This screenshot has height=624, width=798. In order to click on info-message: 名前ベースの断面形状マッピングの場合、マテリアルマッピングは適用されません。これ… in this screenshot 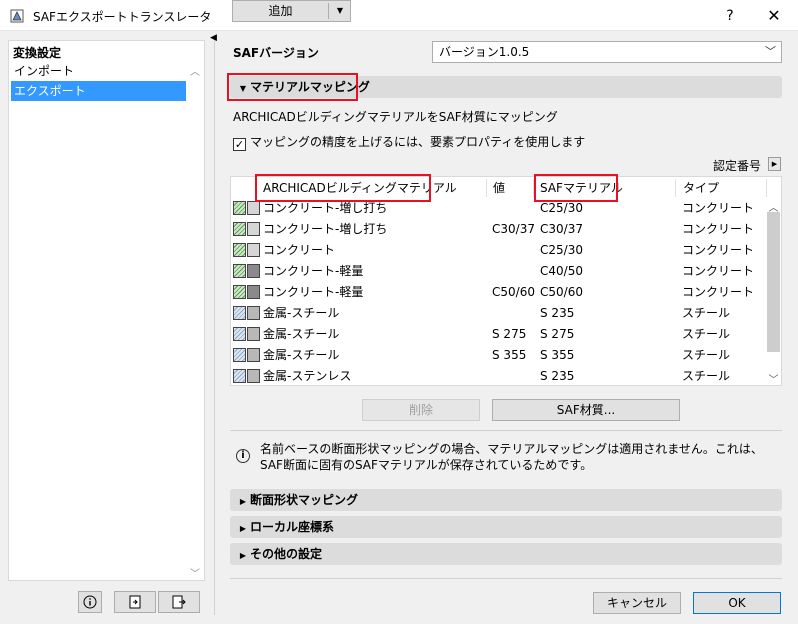, I will do `click(511, 457)`.